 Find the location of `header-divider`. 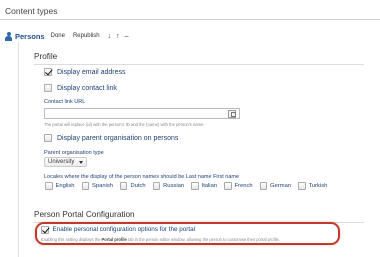

header-divider is located at coordinates (190, 19).